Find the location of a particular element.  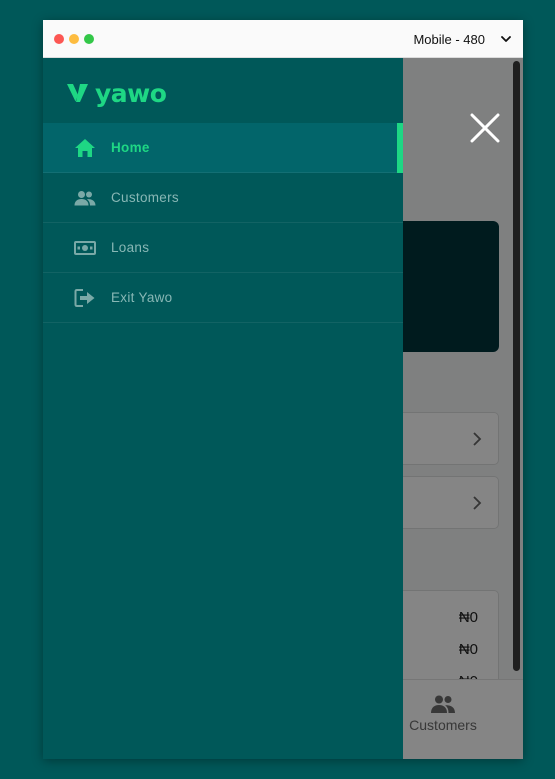

cash-icon is located at coordinates (85, 248).